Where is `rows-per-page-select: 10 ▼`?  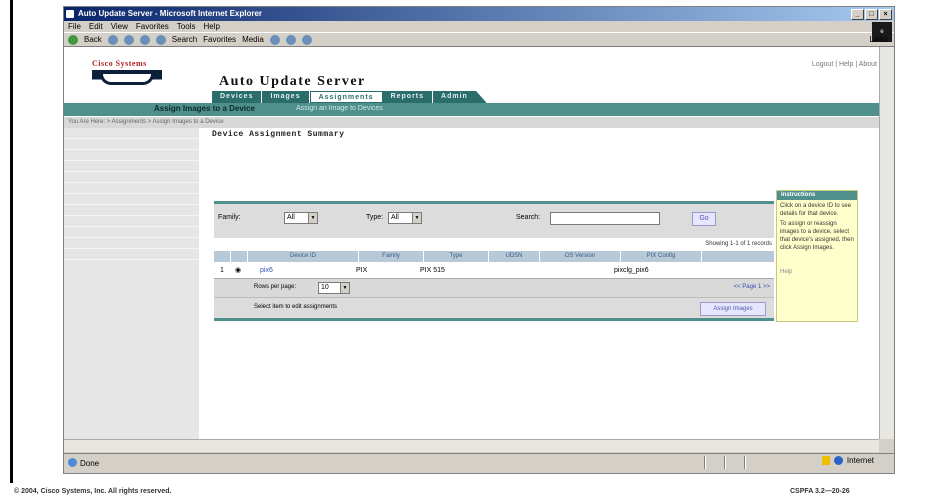 rows-per-page-select: 10 ▼ is located at coordinates (334, 288).